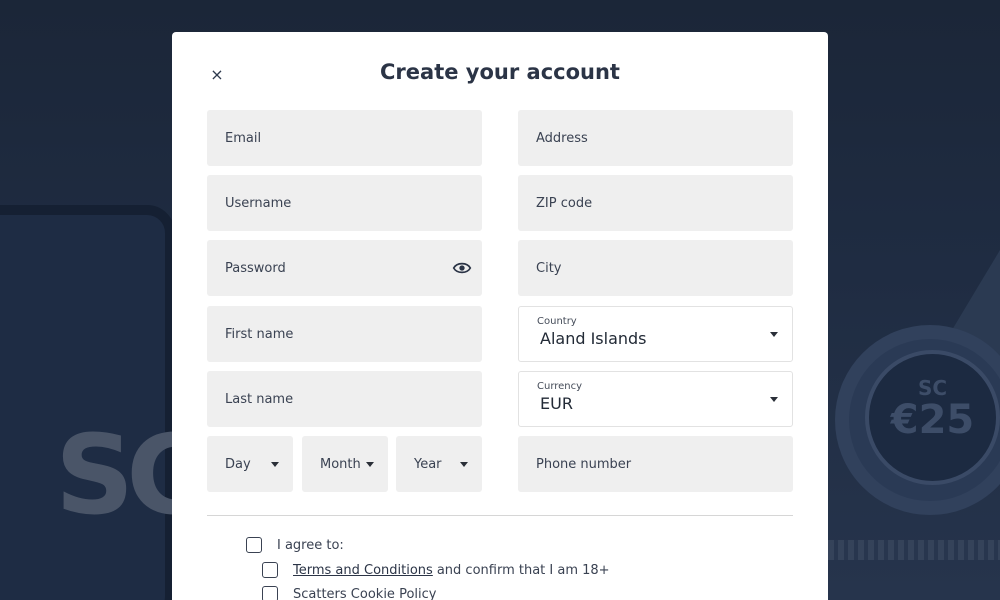  What do you see at coordinates (344, 203) in the screenshot?
I see `username-field: Username` at bounding box center [344, 203].